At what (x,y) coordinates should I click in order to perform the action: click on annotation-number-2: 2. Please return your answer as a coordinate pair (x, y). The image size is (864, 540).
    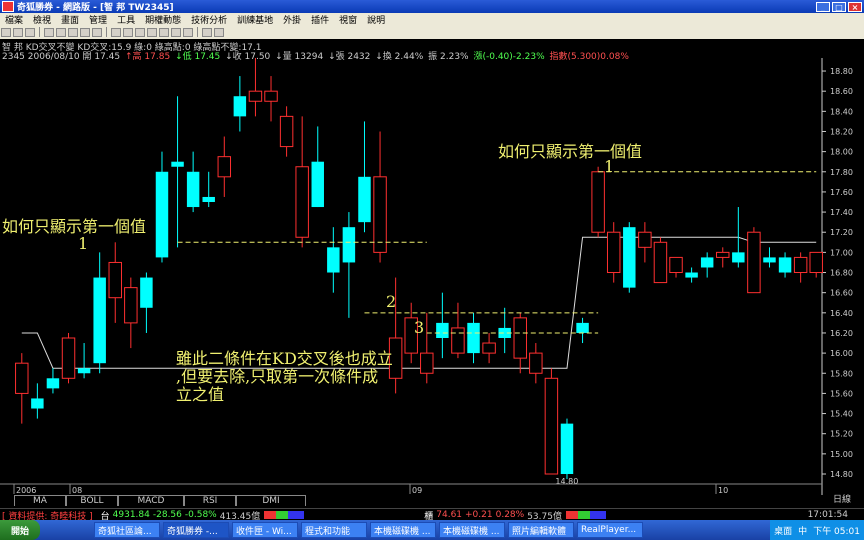
    Looking at the image, I should click on (391, 301).